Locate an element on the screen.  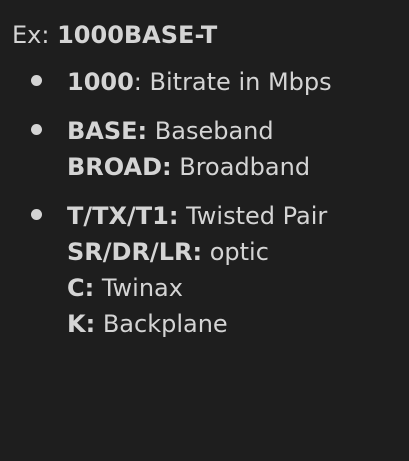
definition-line: T/TX/T1: Twisted Pair is located at coordinates (238, 216).